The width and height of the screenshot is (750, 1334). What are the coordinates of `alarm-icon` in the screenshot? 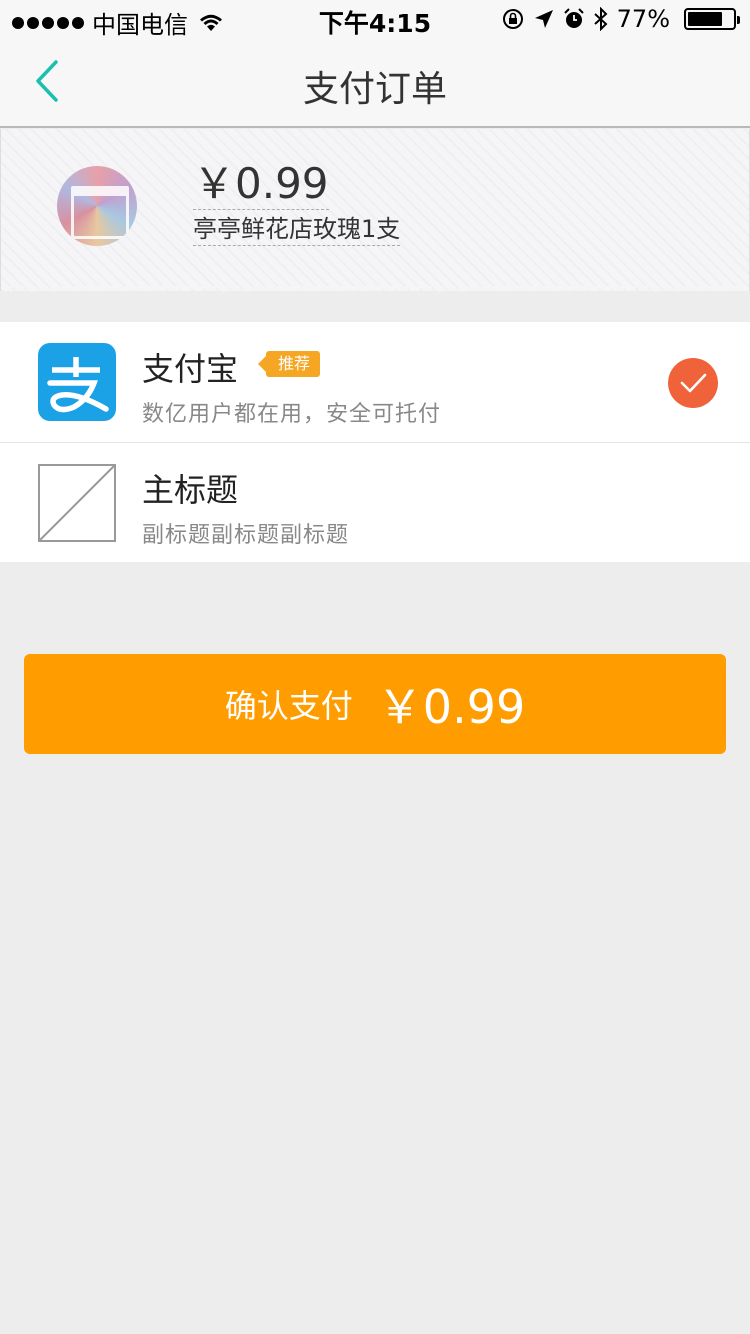 It's located at (573, 18).